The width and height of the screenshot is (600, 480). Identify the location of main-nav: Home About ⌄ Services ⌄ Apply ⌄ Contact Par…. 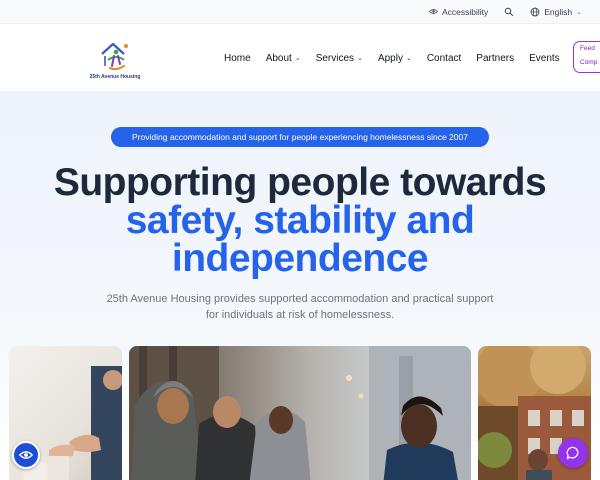
(399, 58).